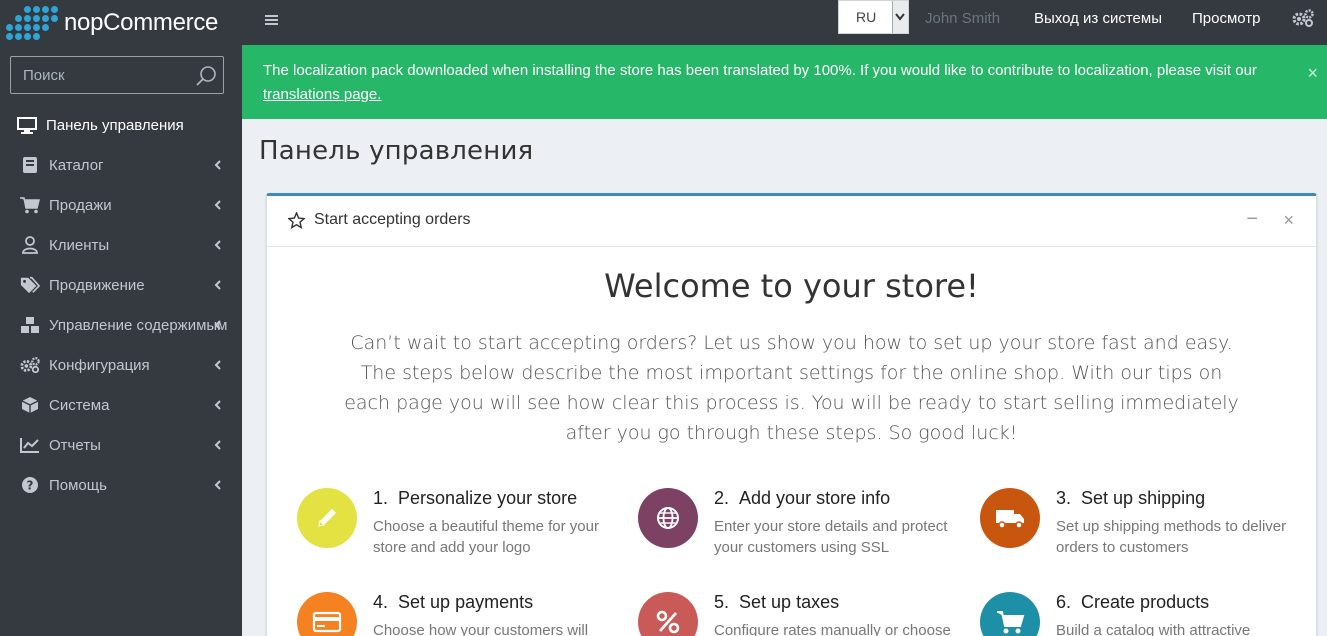  What do you see at coordinates (1312, 73) in the screenshot?
I see `alert-close-button: ×` at bounding box center [1312, 73].